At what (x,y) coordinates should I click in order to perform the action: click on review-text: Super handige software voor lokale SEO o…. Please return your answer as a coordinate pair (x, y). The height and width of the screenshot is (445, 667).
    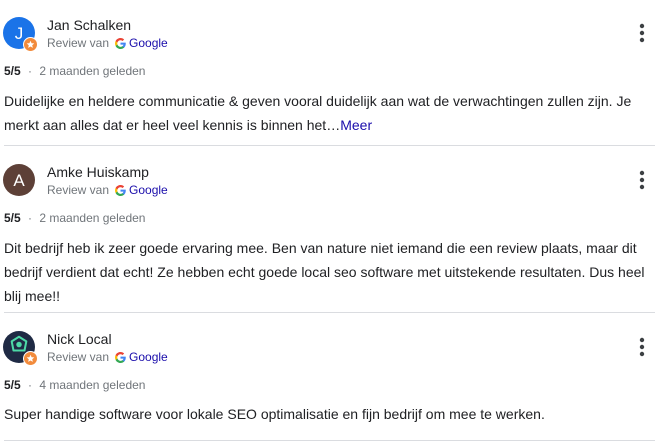
    Looking at the image, I should click on (274, 414).